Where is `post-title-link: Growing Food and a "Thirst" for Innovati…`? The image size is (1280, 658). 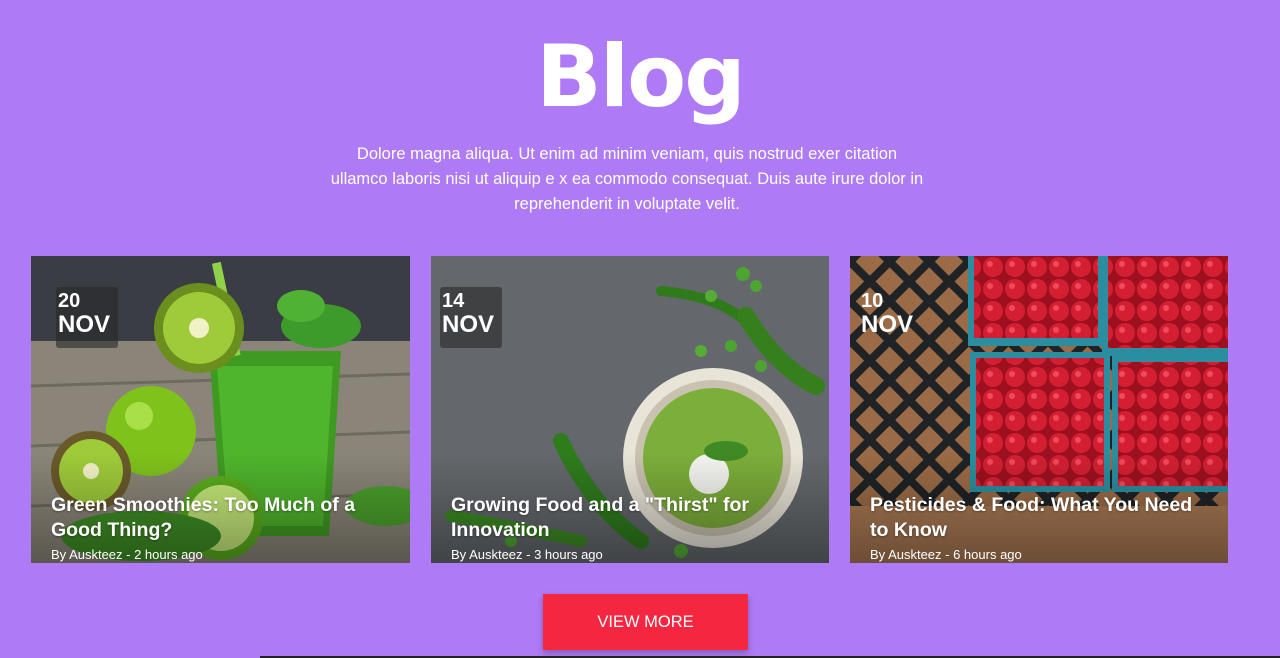 post-title-link: Growing Food and a "Thirst" for Innovati… is located at coordinates (616, 518).